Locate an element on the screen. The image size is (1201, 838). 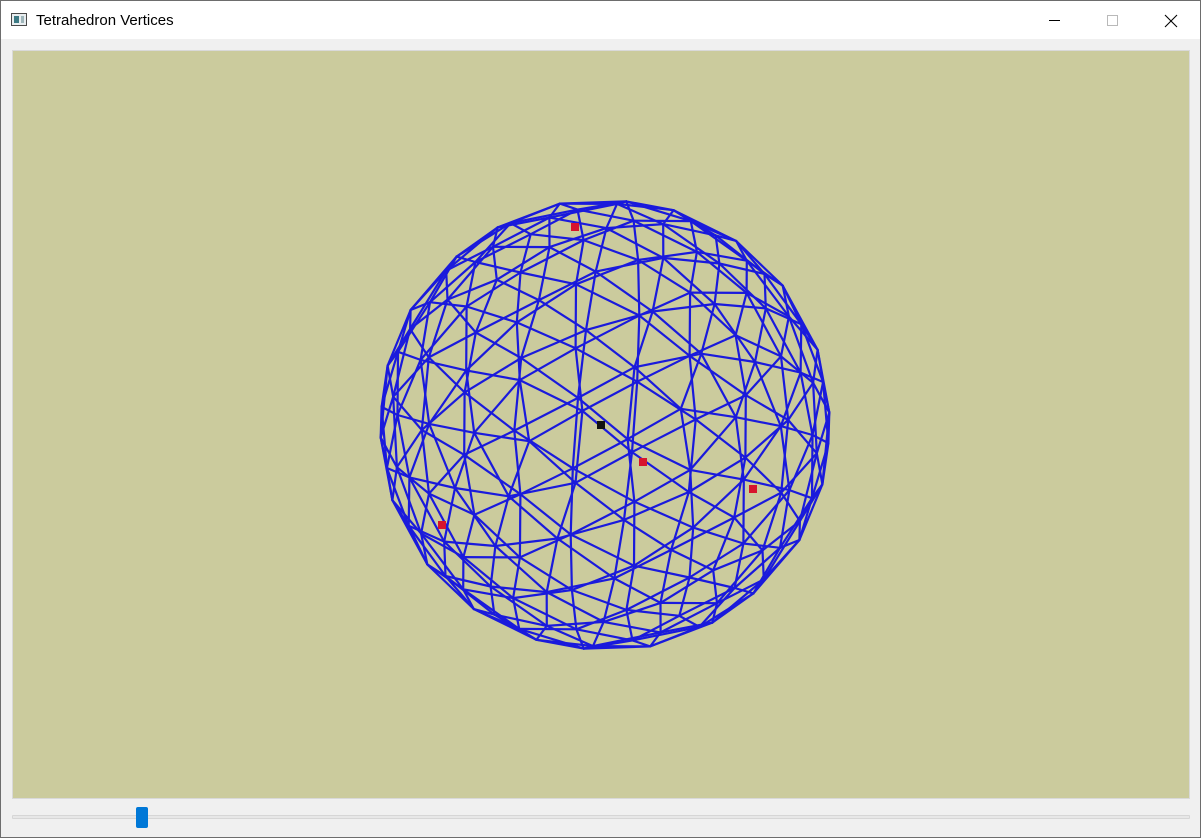
window-title: Tetrahedron Vertices is located at coordinates (105, 20).